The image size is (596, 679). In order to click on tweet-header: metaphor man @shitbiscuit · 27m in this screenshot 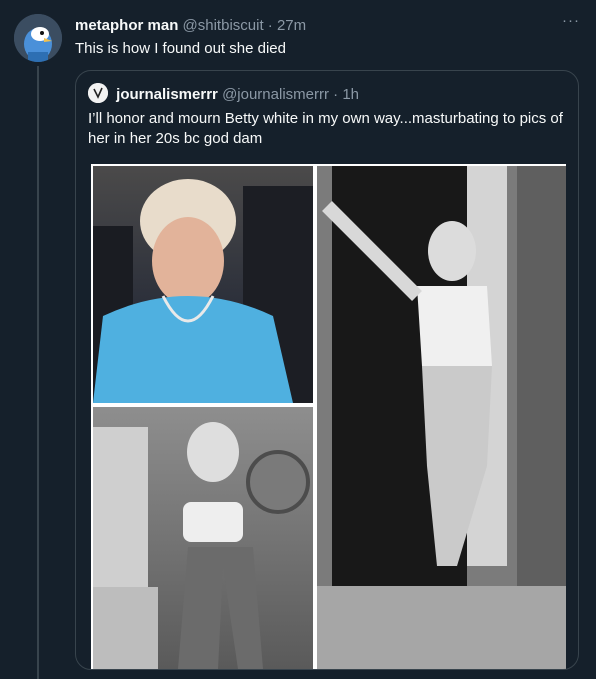, I will do `click(190, 26)`.